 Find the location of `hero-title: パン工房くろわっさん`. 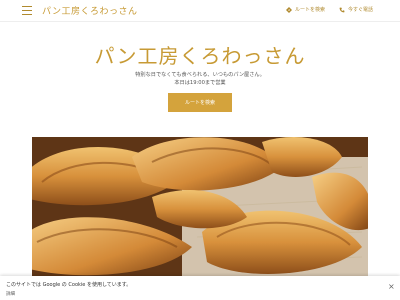

hero-title: パン工房くろわっさん is located at coordinates (200, 56).